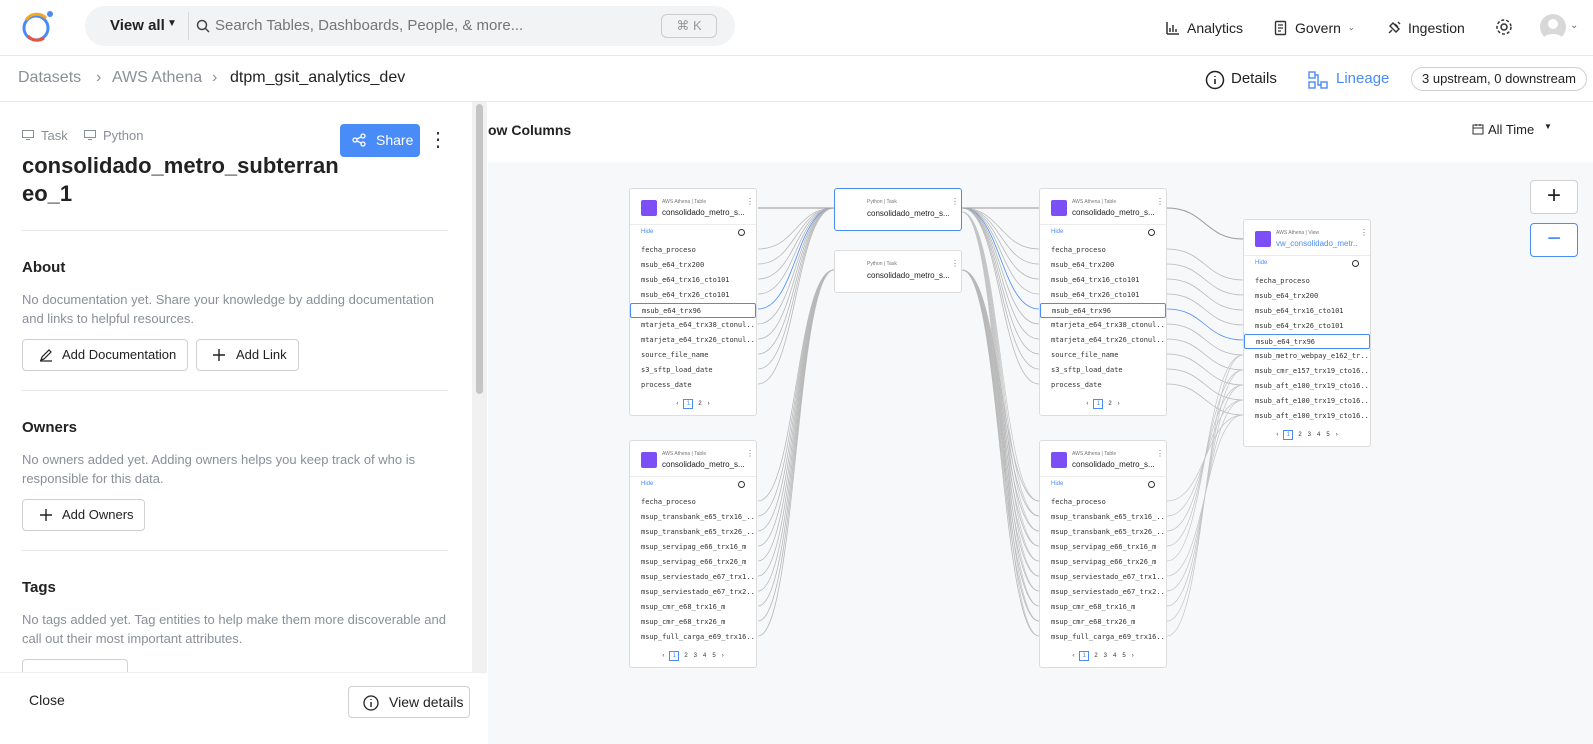  I want to click on app-logo, so click(36, 26).